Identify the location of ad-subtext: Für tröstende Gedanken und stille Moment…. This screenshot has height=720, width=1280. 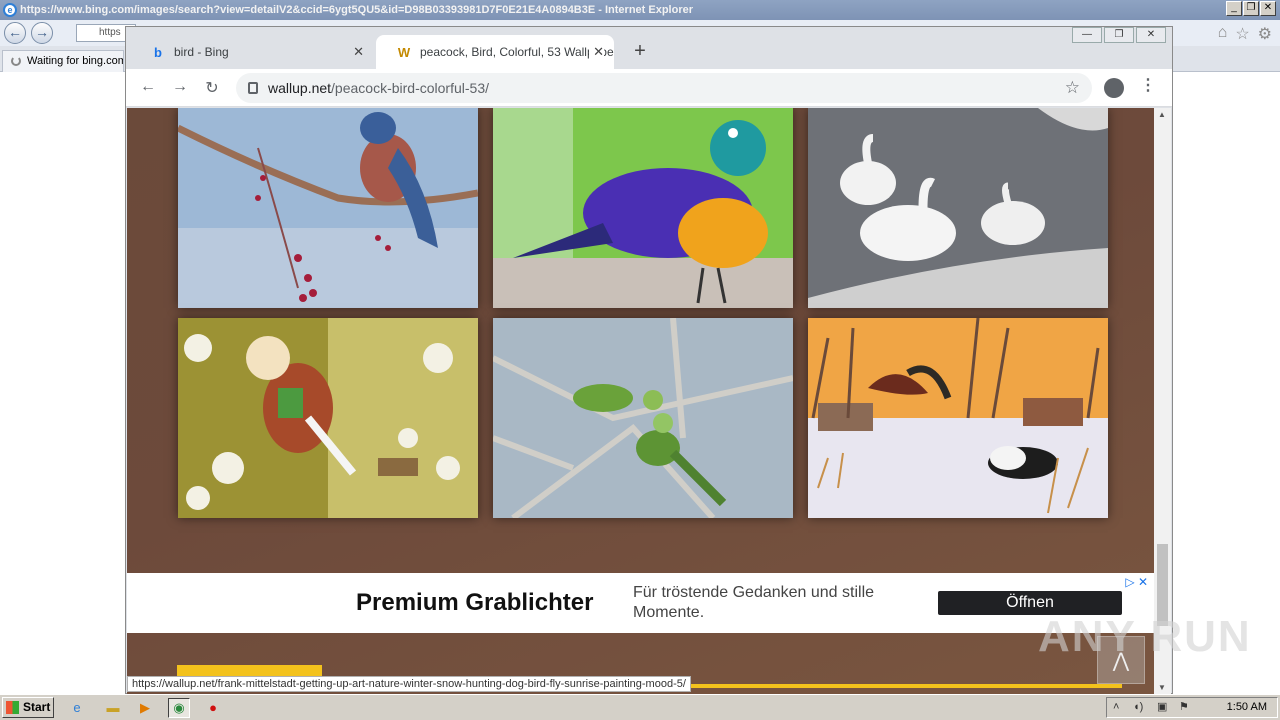
(754, 602).